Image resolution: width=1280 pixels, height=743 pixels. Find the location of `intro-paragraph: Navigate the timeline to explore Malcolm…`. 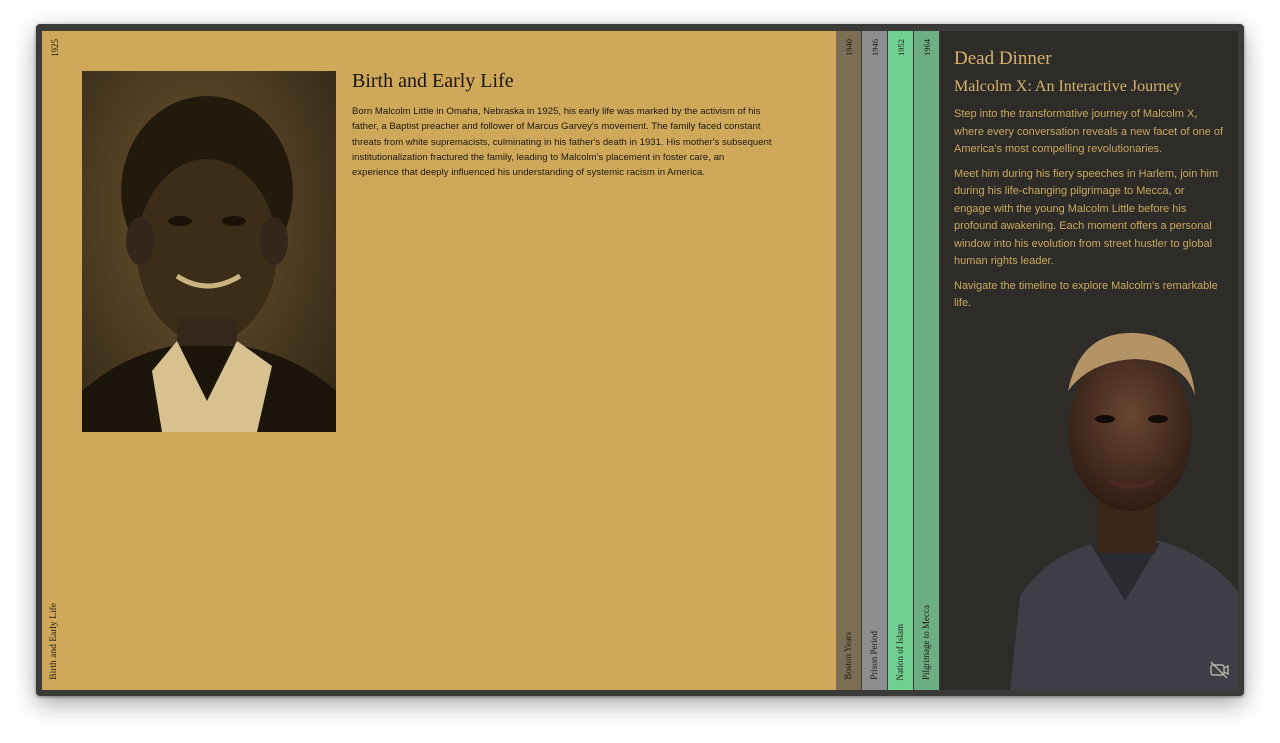

intro-paragraph: Navigate the timeline to explore Malcolm… is located at coordinates (1086, 294).